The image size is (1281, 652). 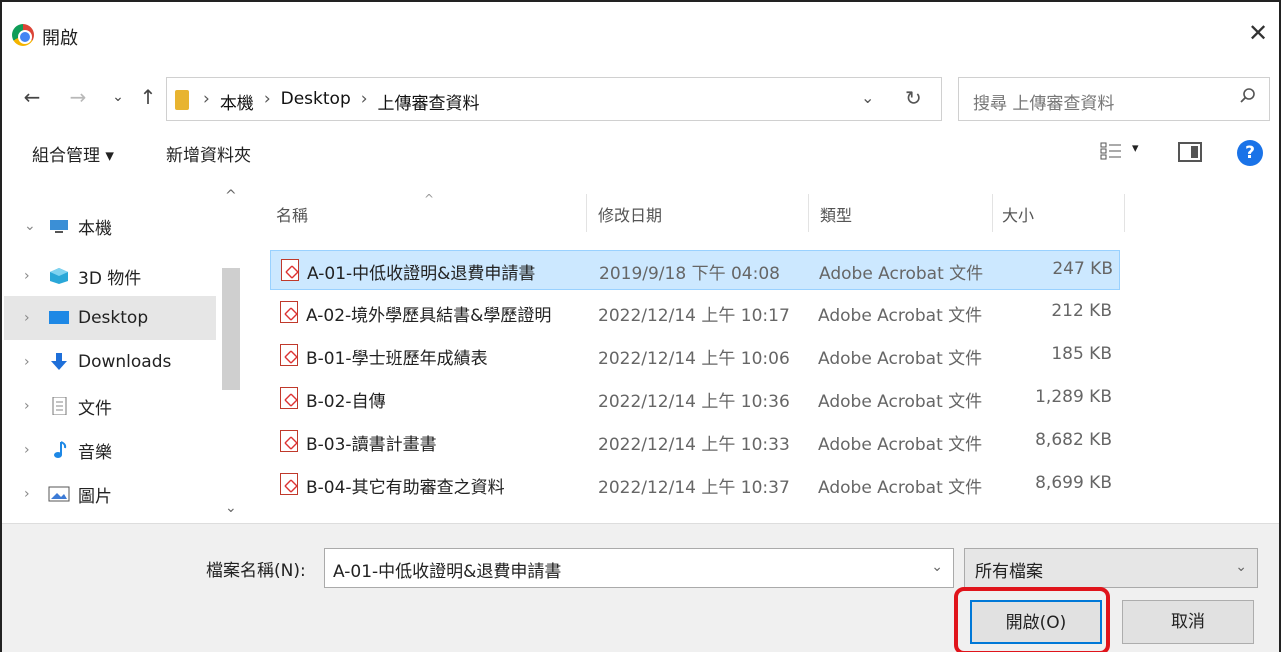 What do you see at coordinates (867, 97) in the screenshot?
I see `address-dropdown-icon: ⌄` at bounding box center [867, 97].